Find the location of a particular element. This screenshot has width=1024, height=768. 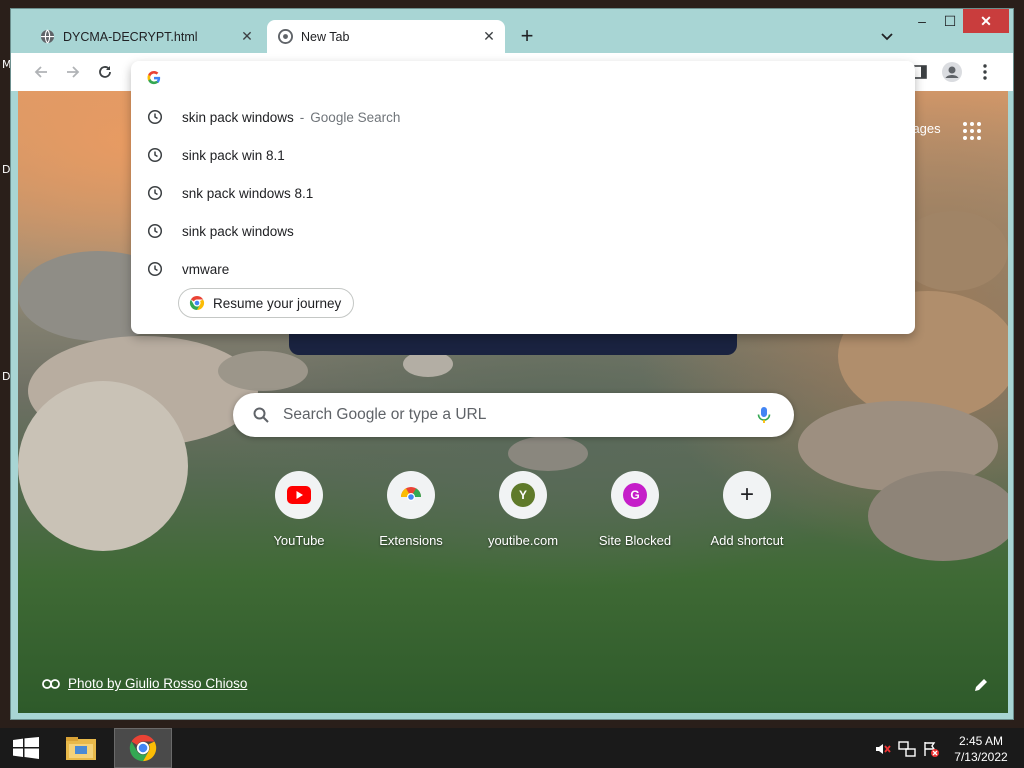

action-center-flag-icon is located at coordinates (931, 749).